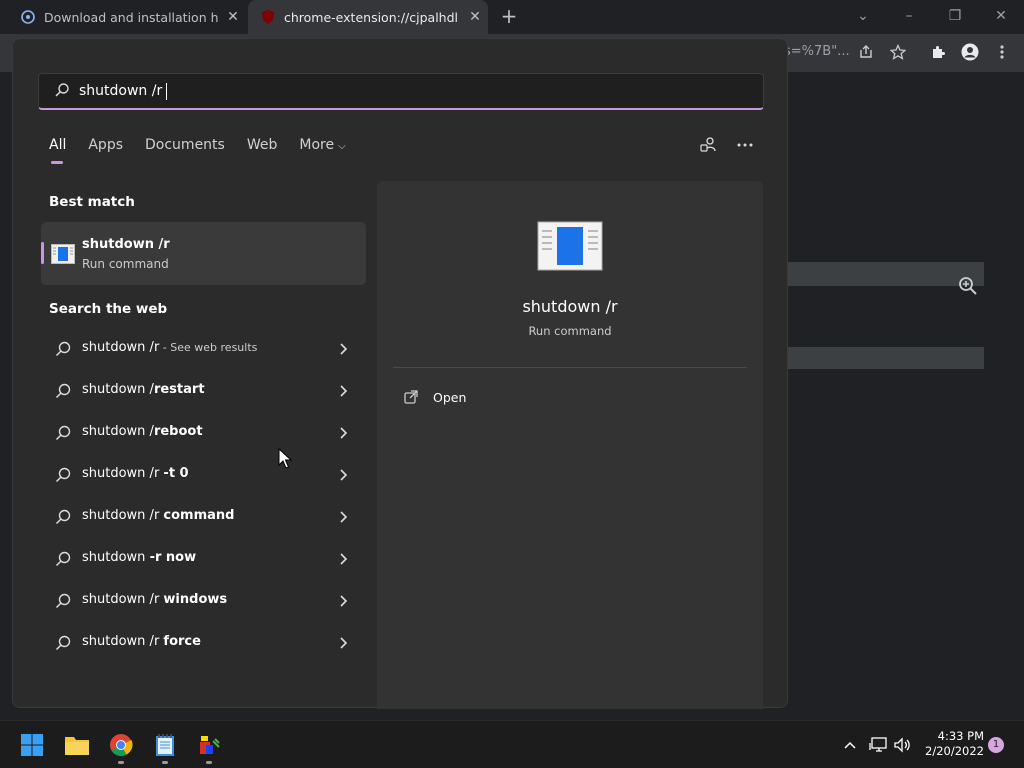  What do you see at coordinates (139, 557) in the screenshot?
I see `web-result-label: shutdown -r now` at bounding box center [139, 557].